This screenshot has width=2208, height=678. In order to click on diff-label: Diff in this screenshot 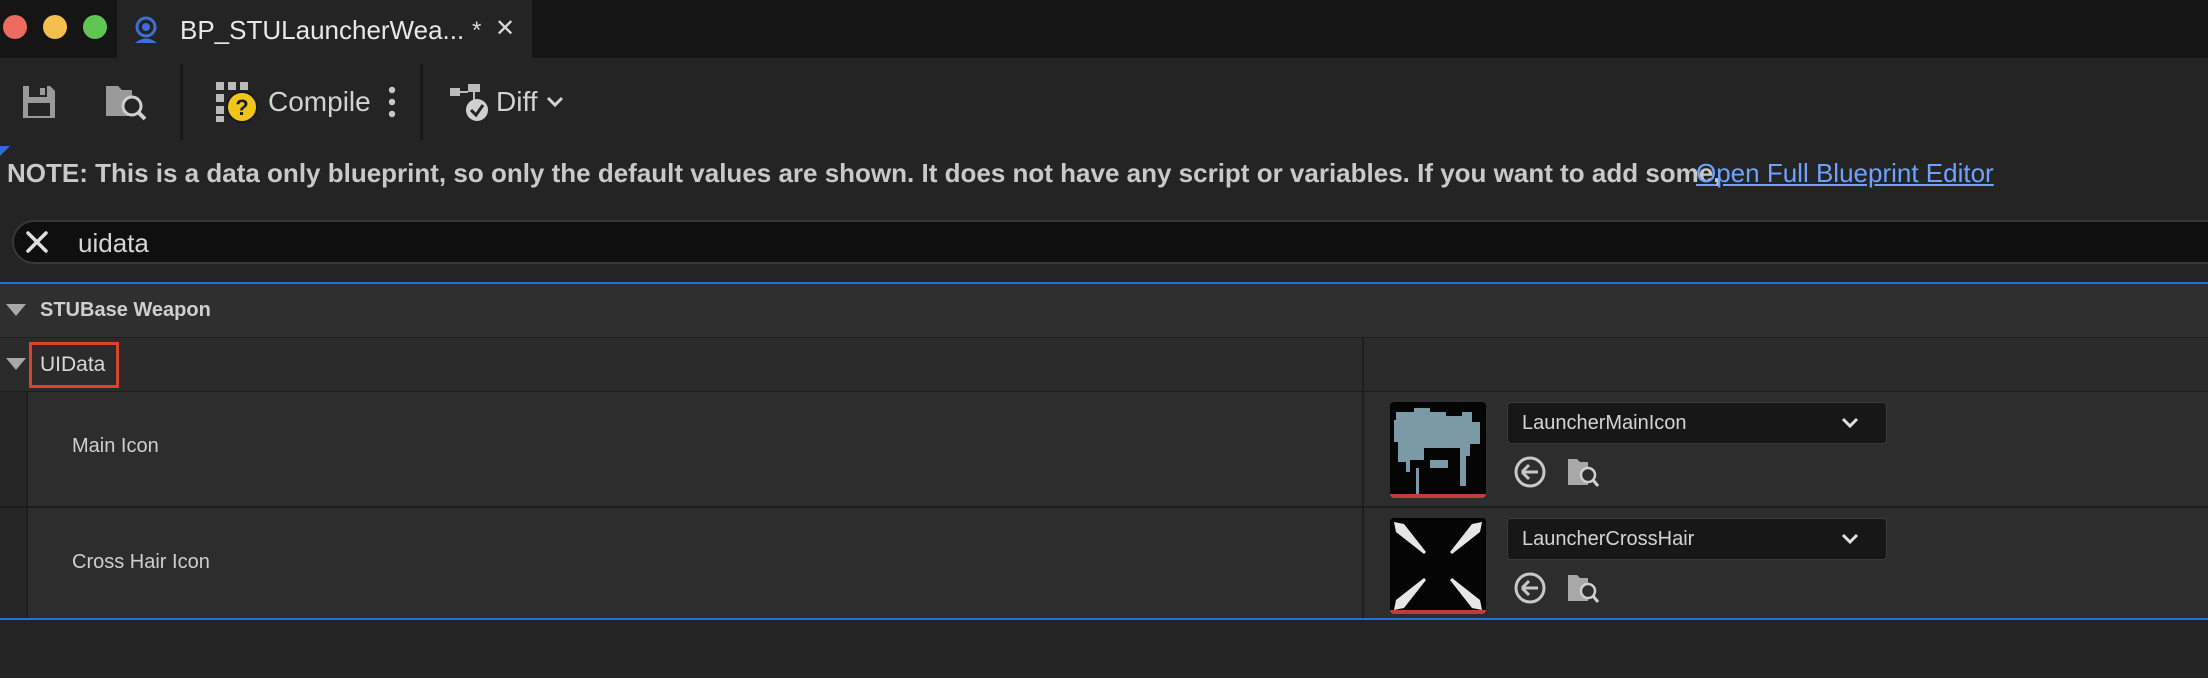, I will do `click(517, 101)`.